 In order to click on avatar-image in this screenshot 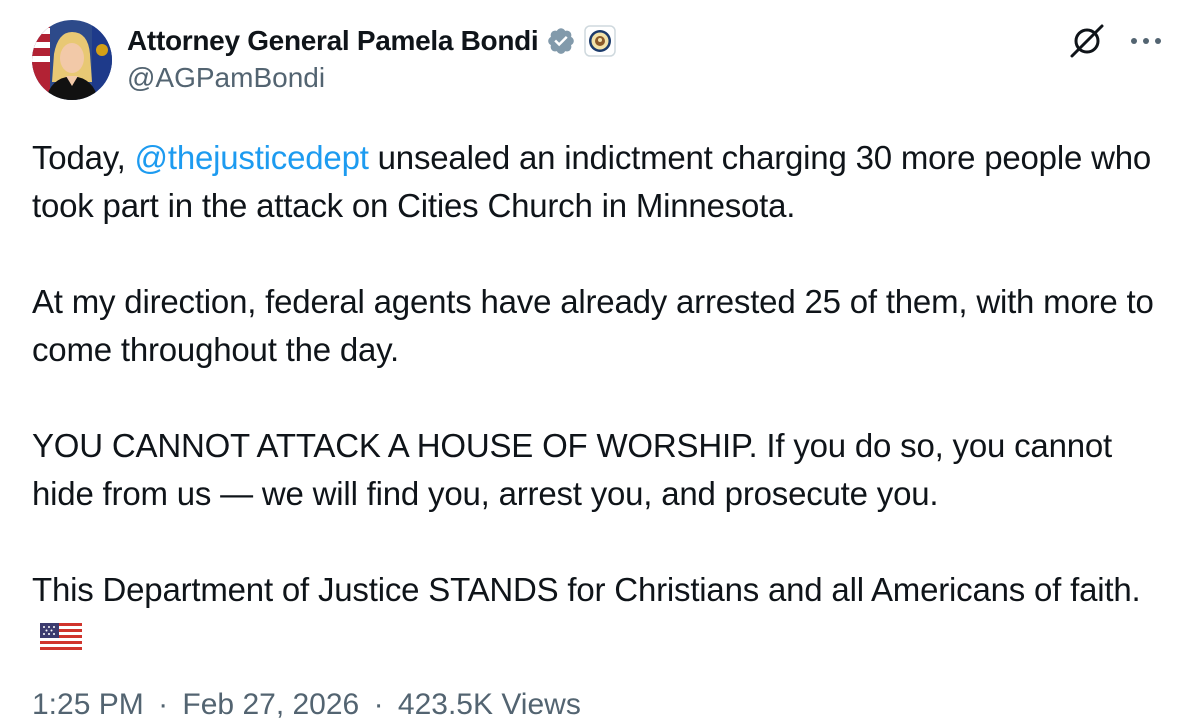, I will do `click(72, 60)`.